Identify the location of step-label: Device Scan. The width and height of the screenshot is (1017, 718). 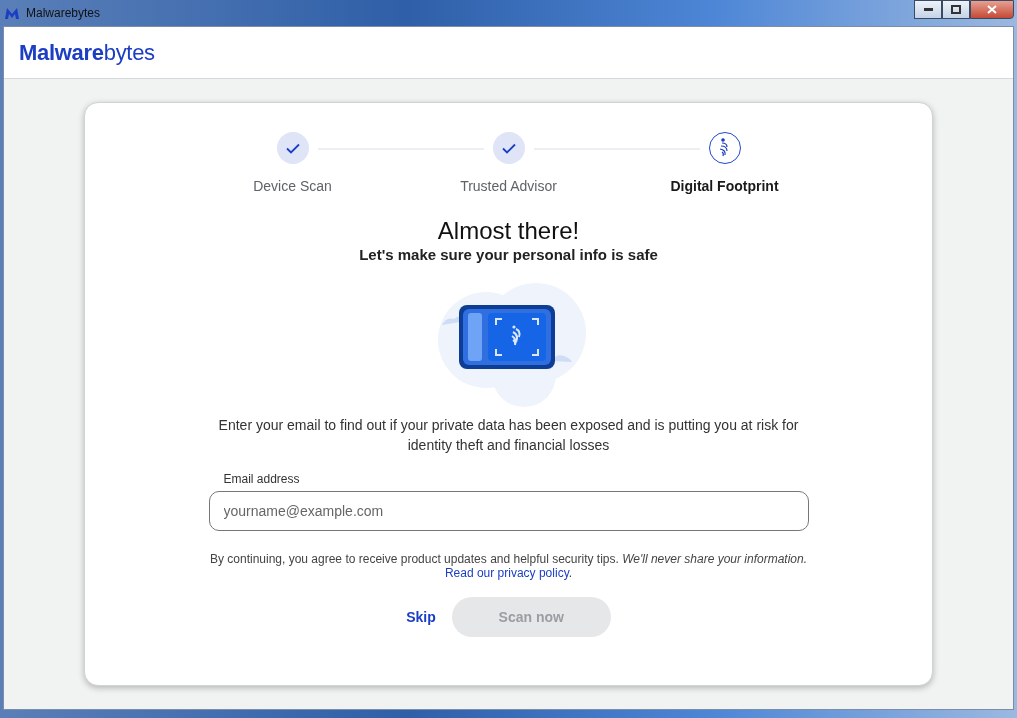
(292, 186).